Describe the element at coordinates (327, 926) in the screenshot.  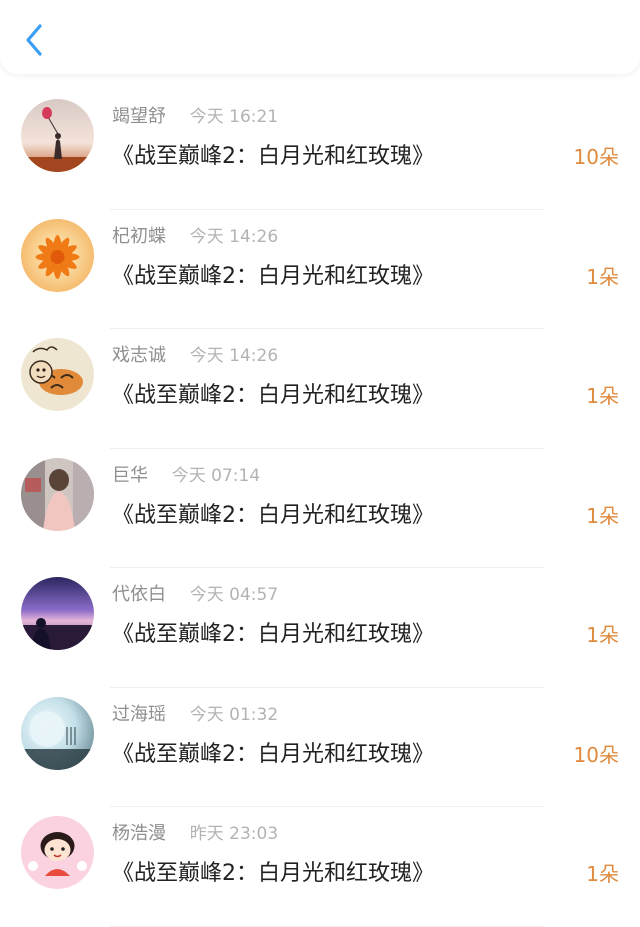
I see `divider` at that location.